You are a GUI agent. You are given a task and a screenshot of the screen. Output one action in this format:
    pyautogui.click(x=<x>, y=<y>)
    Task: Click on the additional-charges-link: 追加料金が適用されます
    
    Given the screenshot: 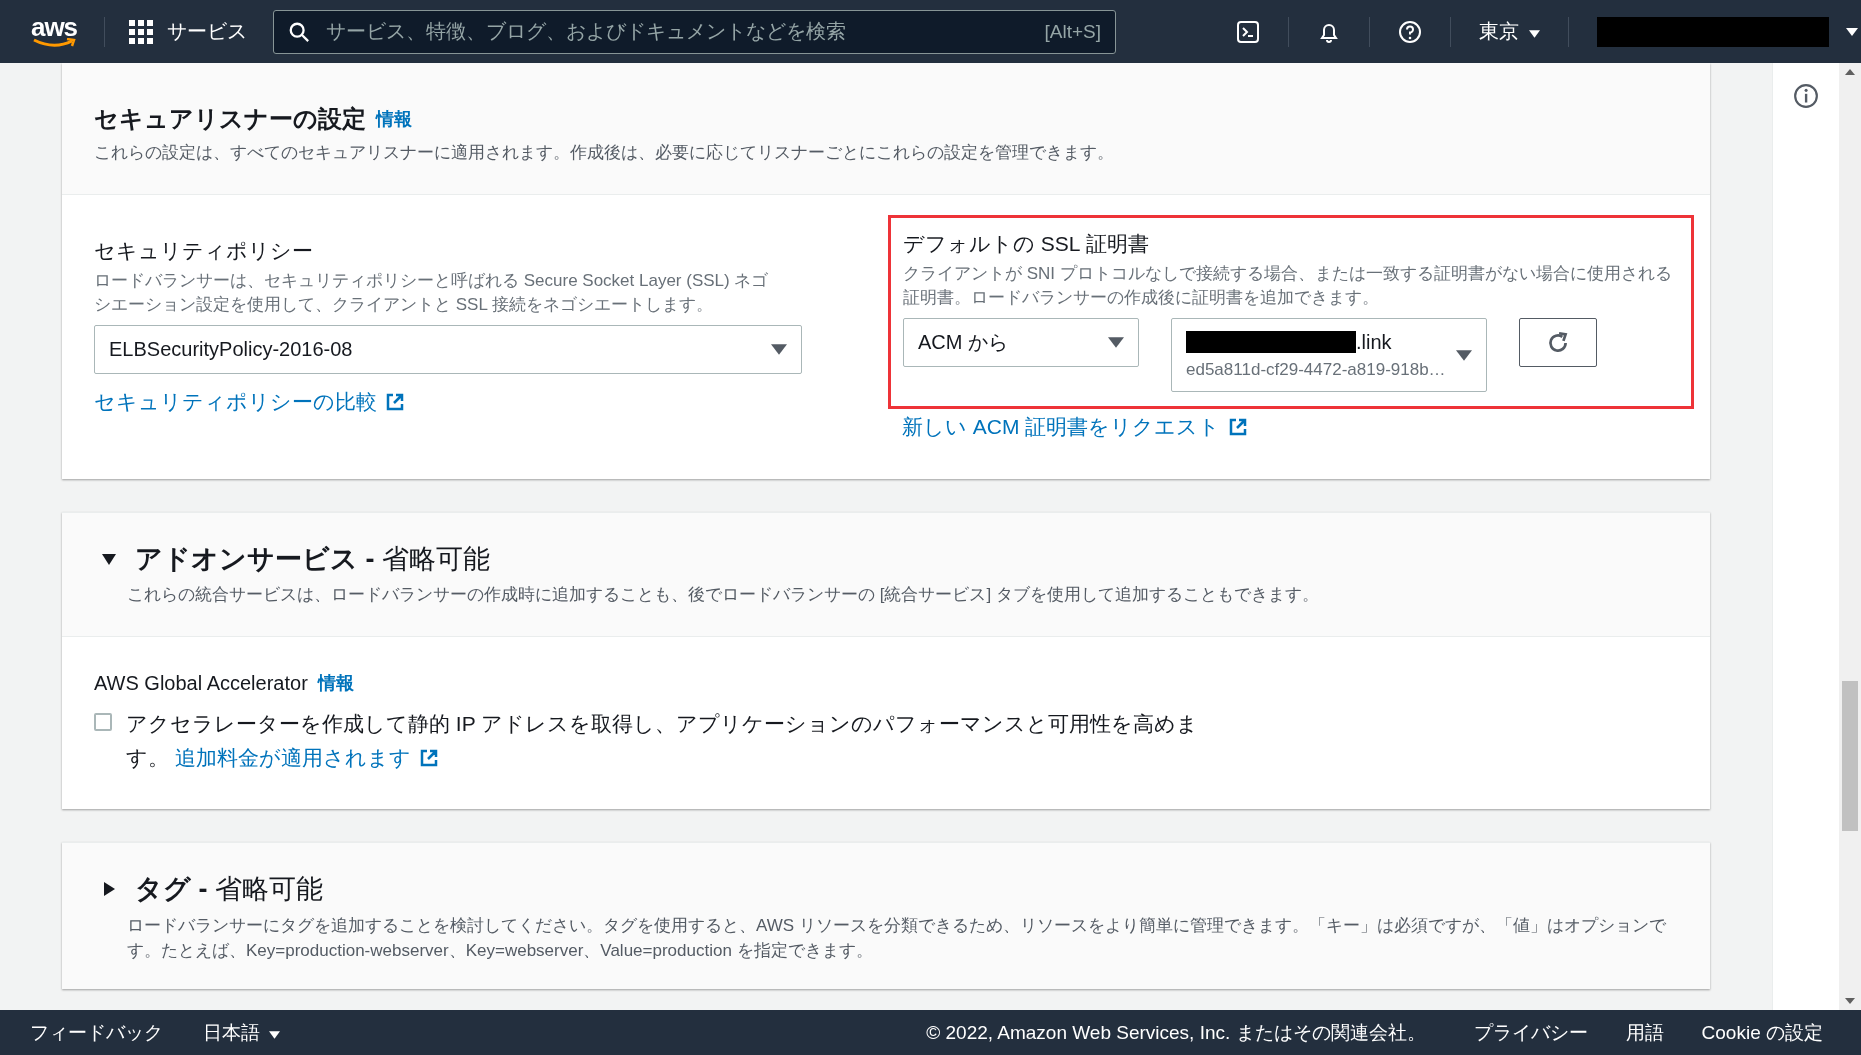 What is the action you would take?
    pyautogui.click(x=306, y=758)
    